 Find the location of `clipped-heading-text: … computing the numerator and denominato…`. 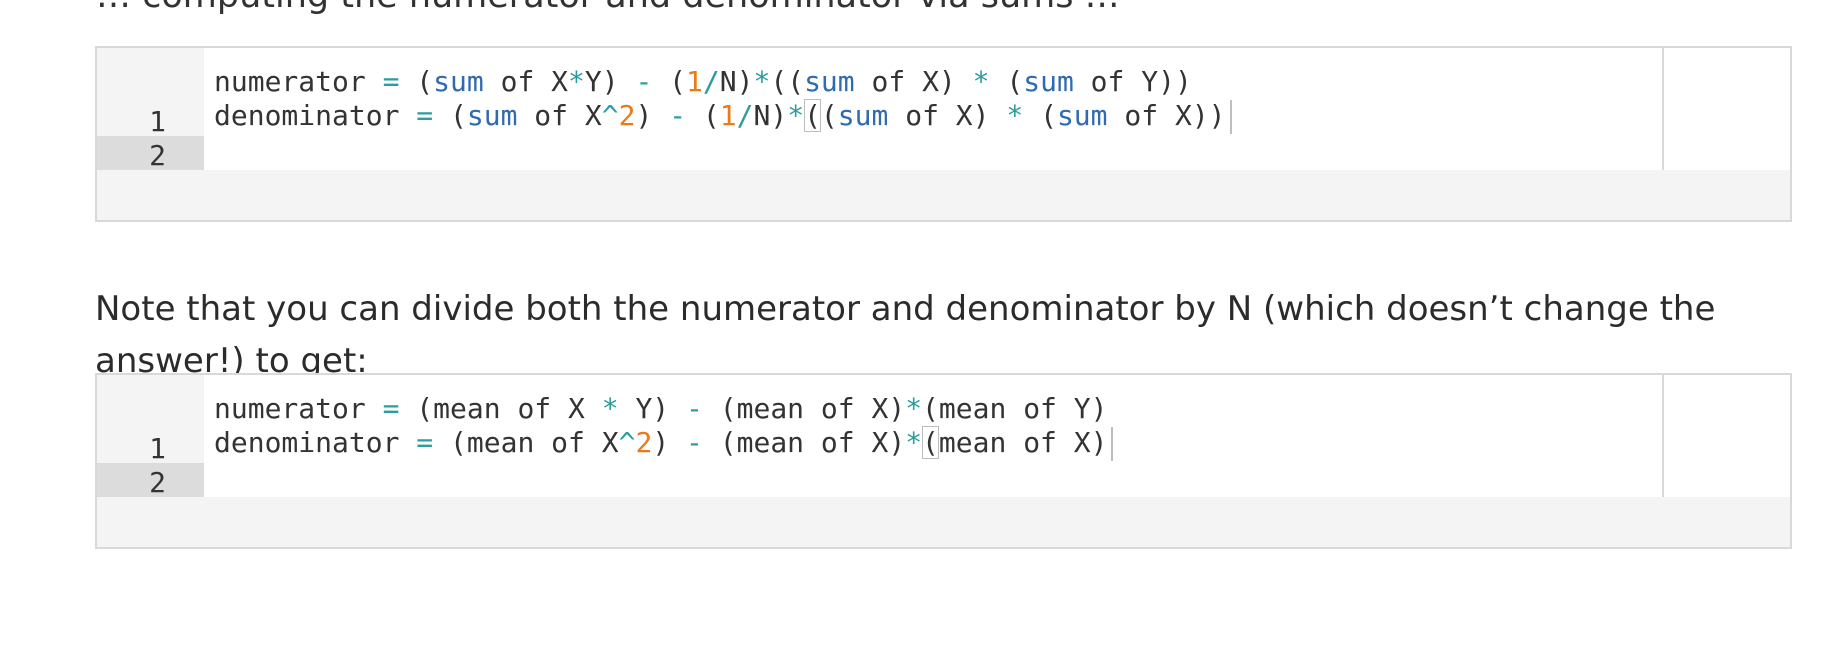

clipped-heading-text: … computing the numerator and denominato… is located at coordinates (608, 8).